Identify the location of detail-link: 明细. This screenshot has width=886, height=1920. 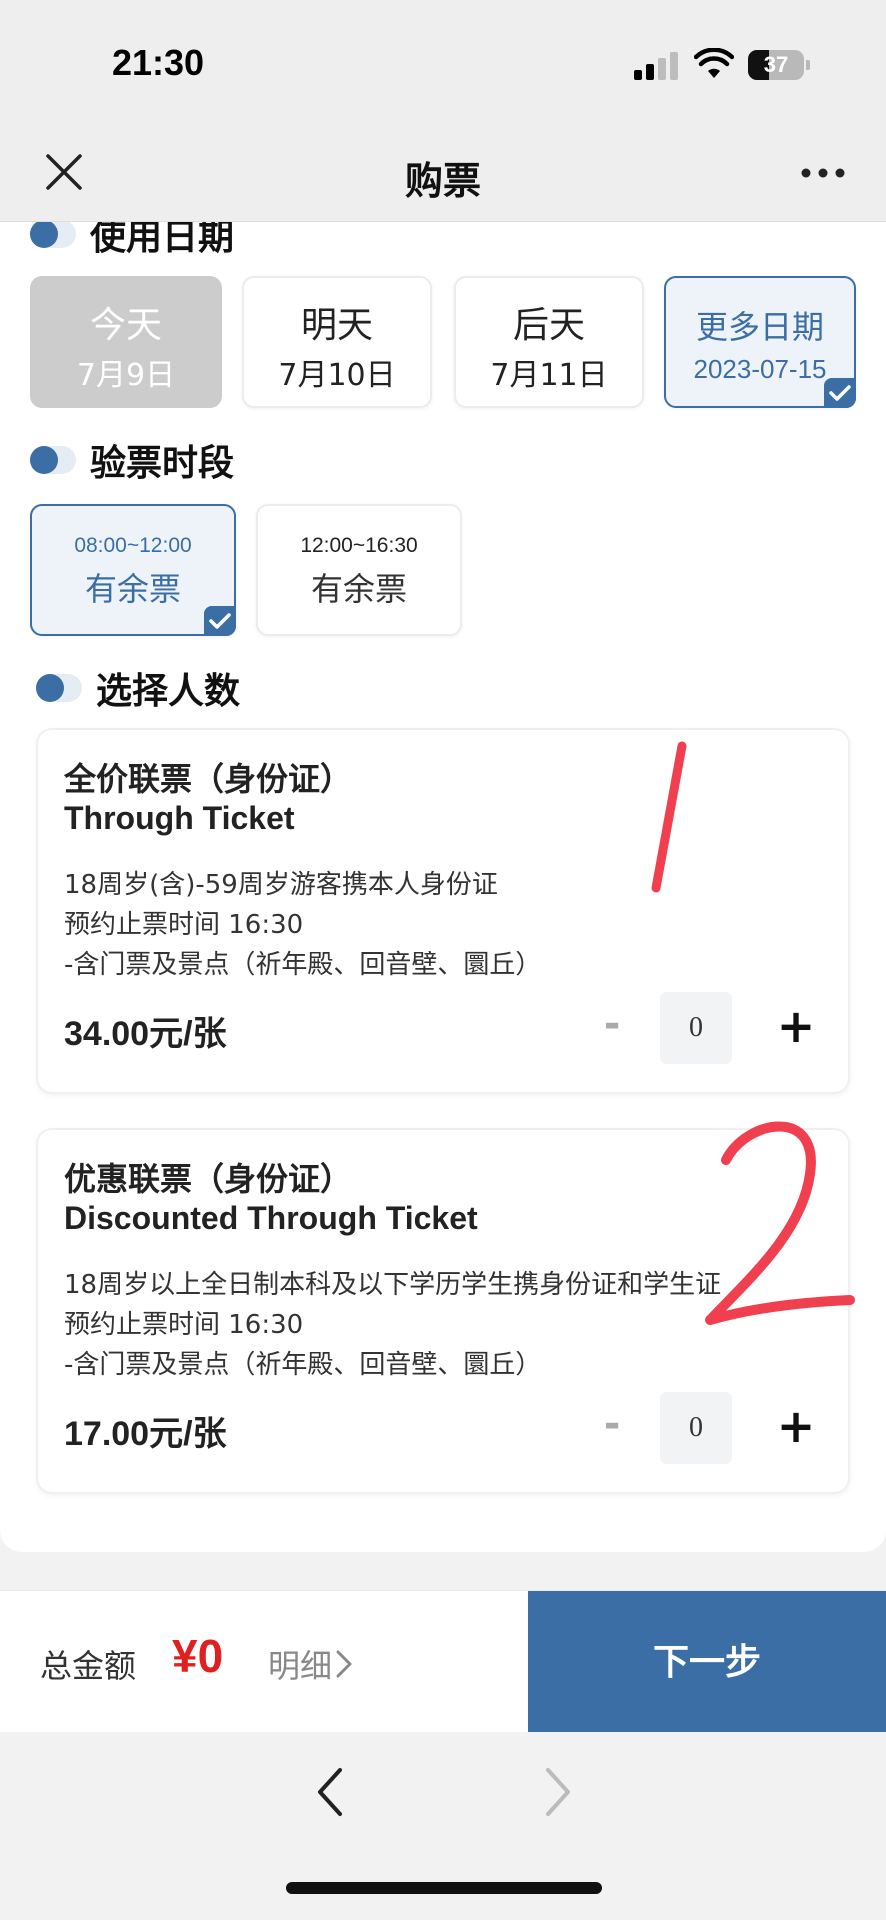
(311, 1664).